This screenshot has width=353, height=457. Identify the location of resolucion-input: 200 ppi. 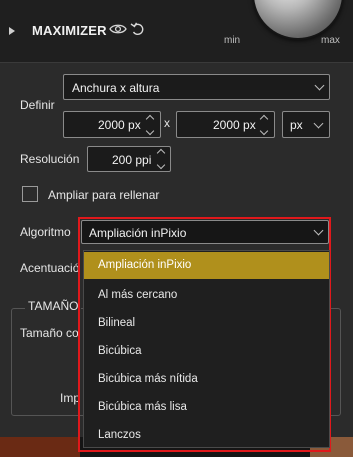
(129, 159).